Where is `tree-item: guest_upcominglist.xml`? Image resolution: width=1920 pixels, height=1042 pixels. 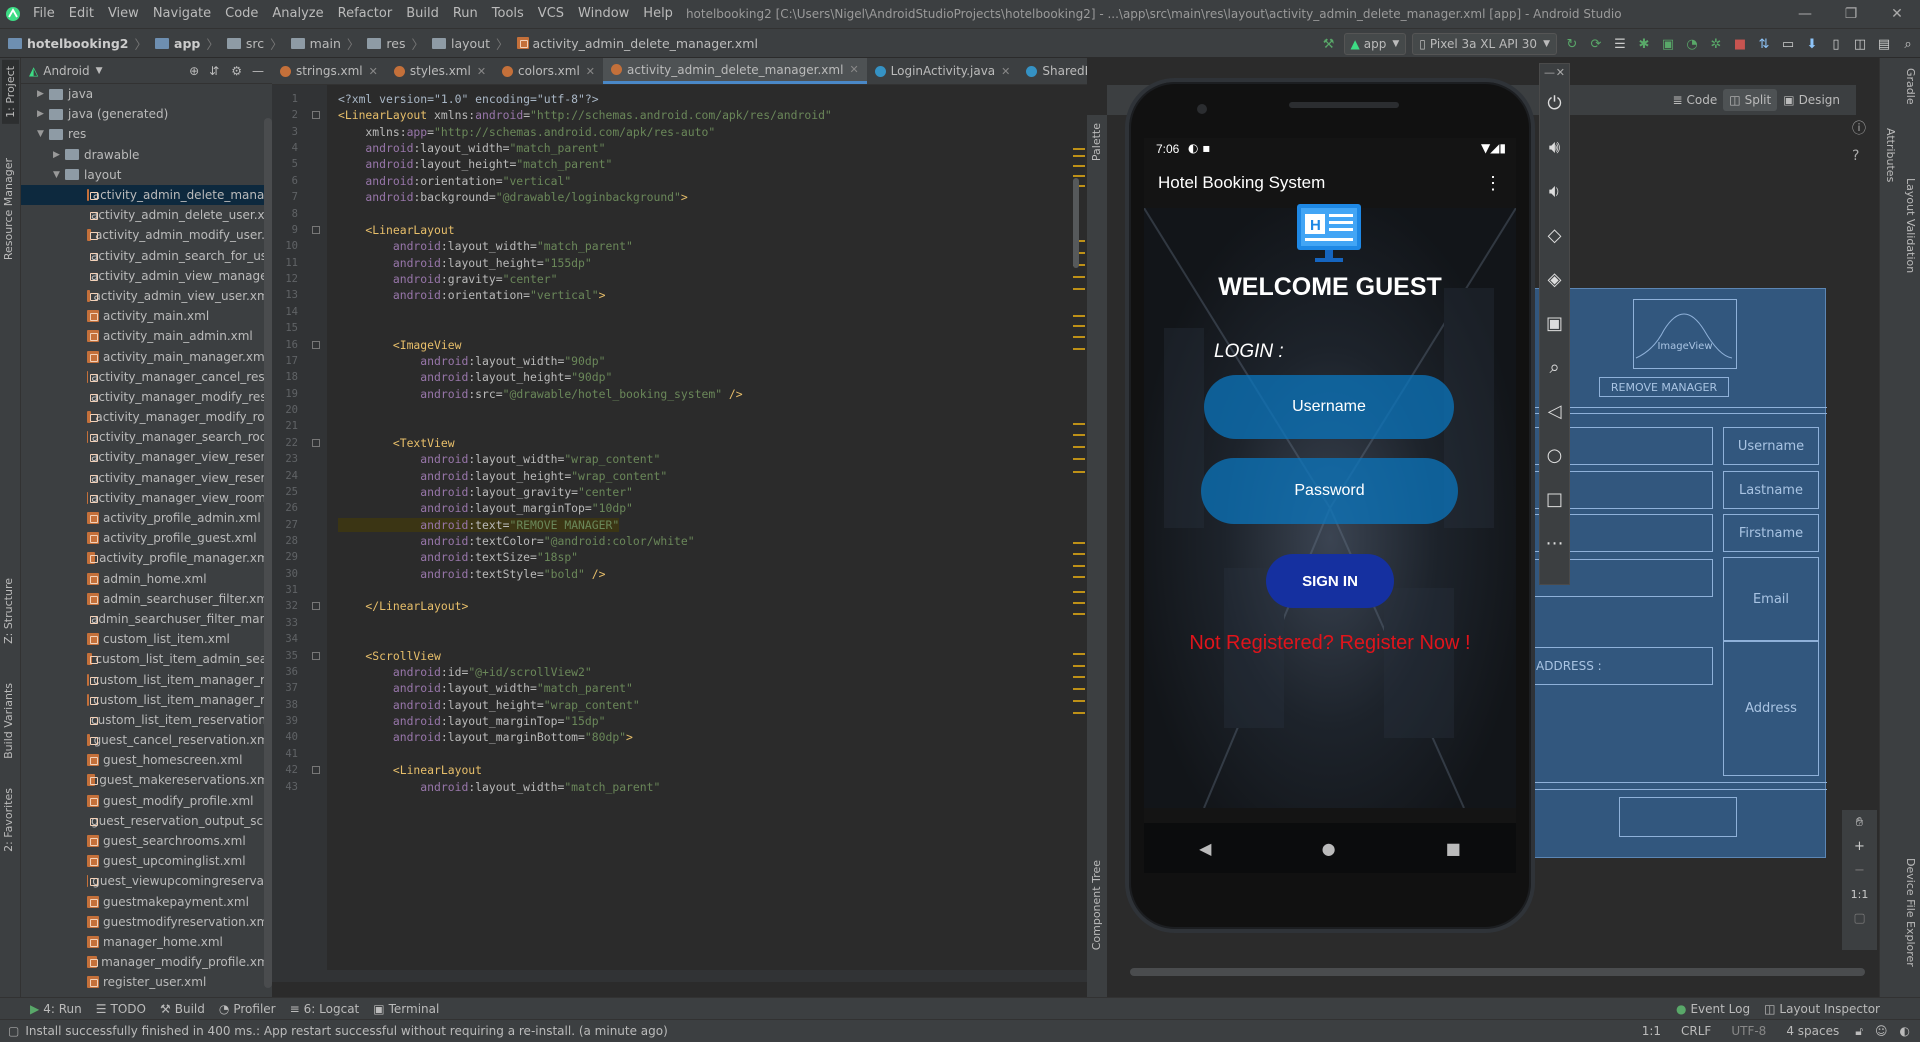
tree-item: guest_upcominglist.xml is located at coordinates (146, 861).